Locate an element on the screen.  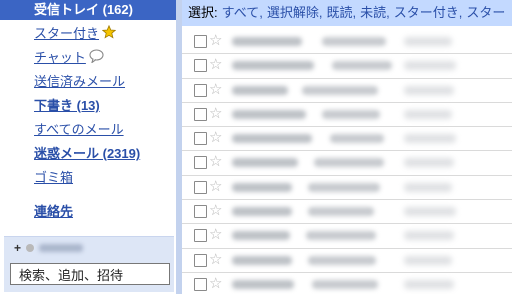
select-read-link: 既読 is located at coordinates (339, 12).